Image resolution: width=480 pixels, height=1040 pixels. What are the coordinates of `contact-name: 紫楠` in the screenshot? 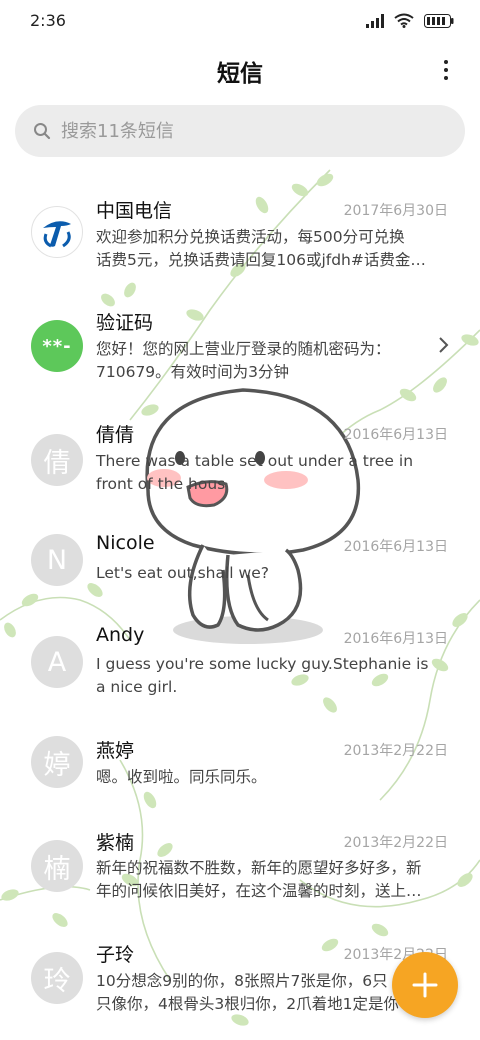 It's located at (115, 843).